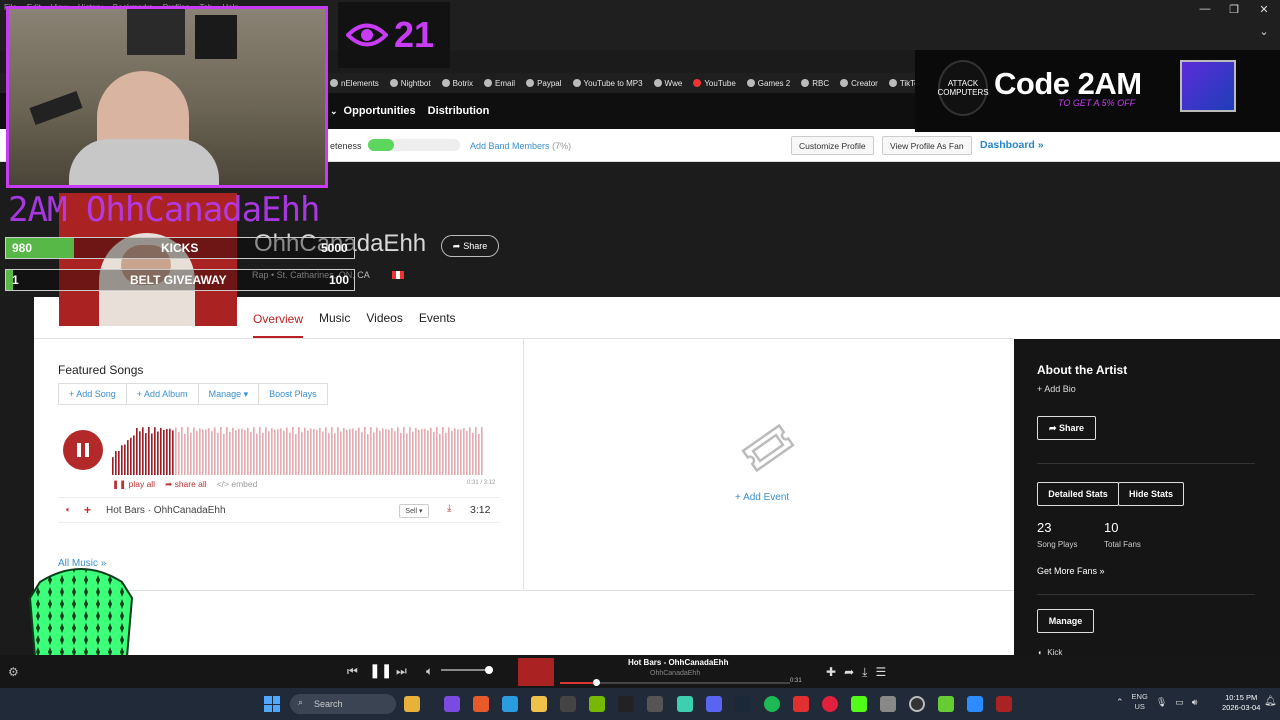  Describe the element at coordinates (880, 672) in the screenshot. I see `queue-icon: ☰` at that location.